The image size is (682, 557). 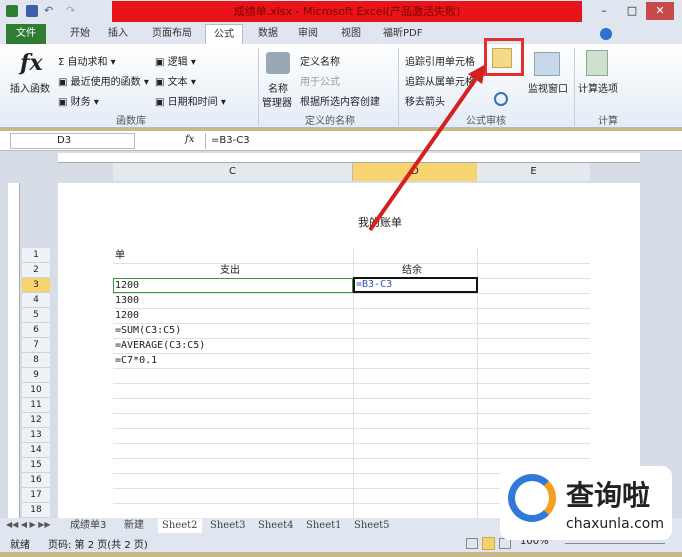 What do you see at coordinates (36, 360) in the screenshot?
I see `row-header-8: 8` at bounding box center [36, 360].